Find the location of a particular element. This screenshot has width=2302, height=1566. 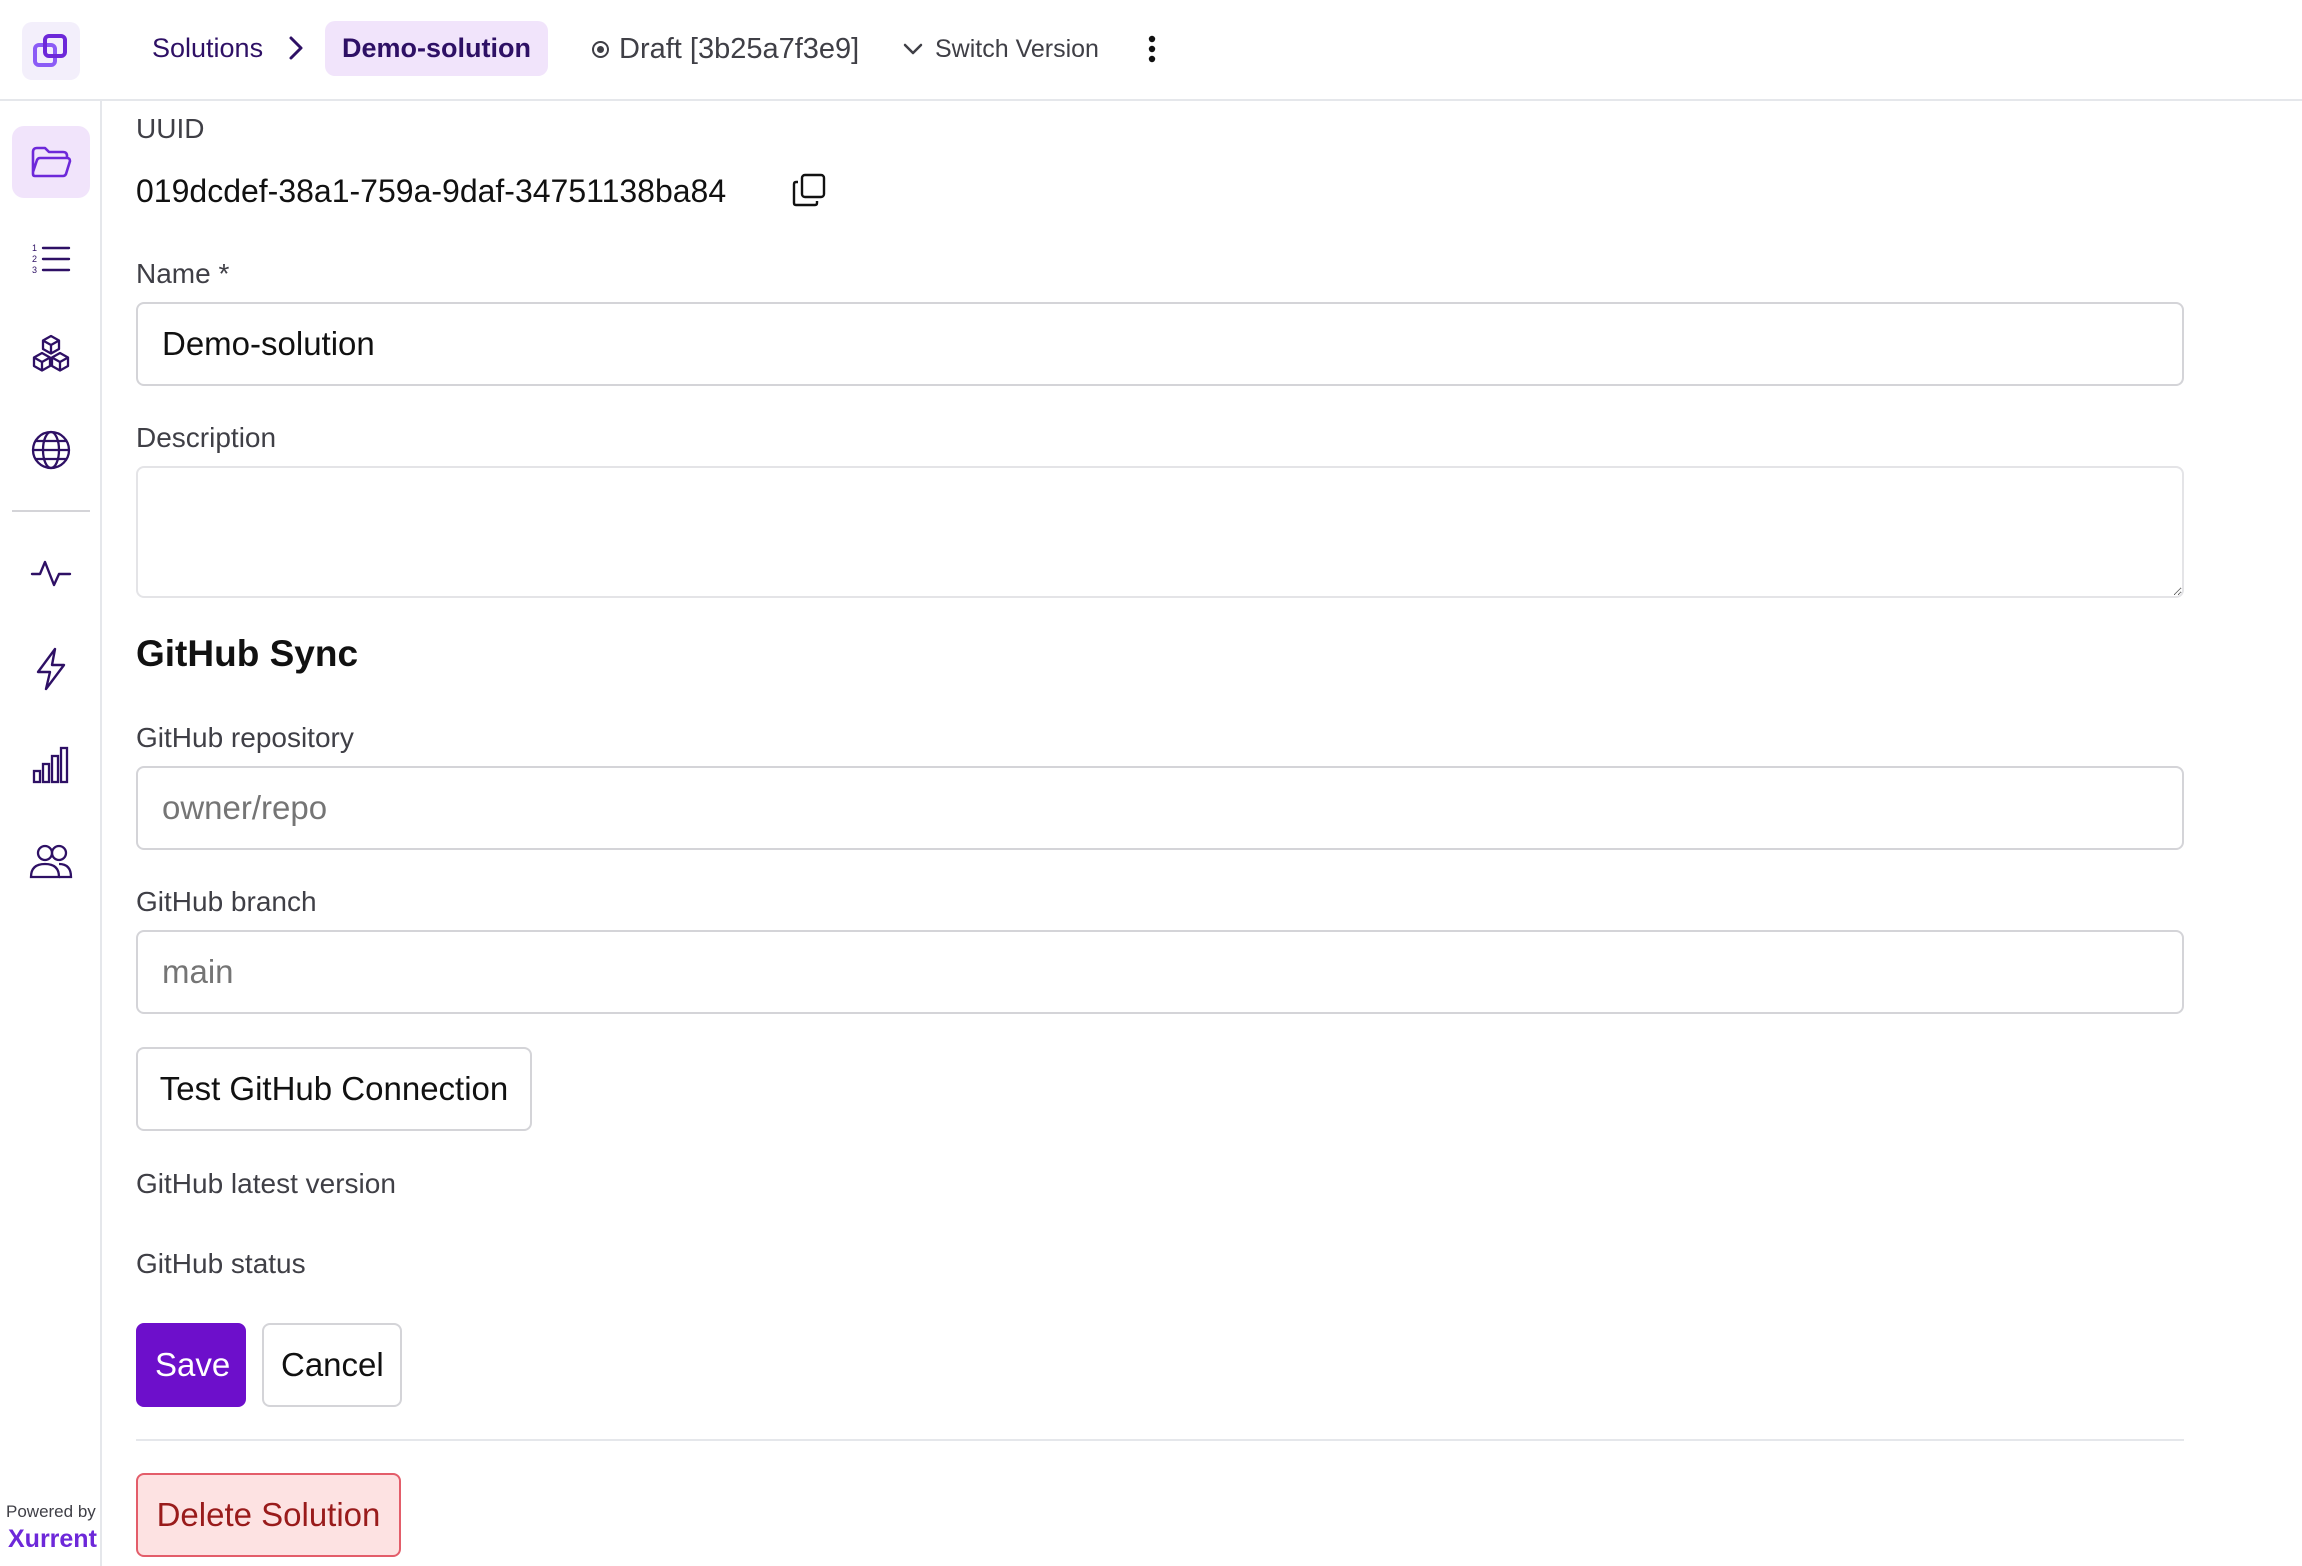

sidebar-item-users is located at coordinates (51, 861).